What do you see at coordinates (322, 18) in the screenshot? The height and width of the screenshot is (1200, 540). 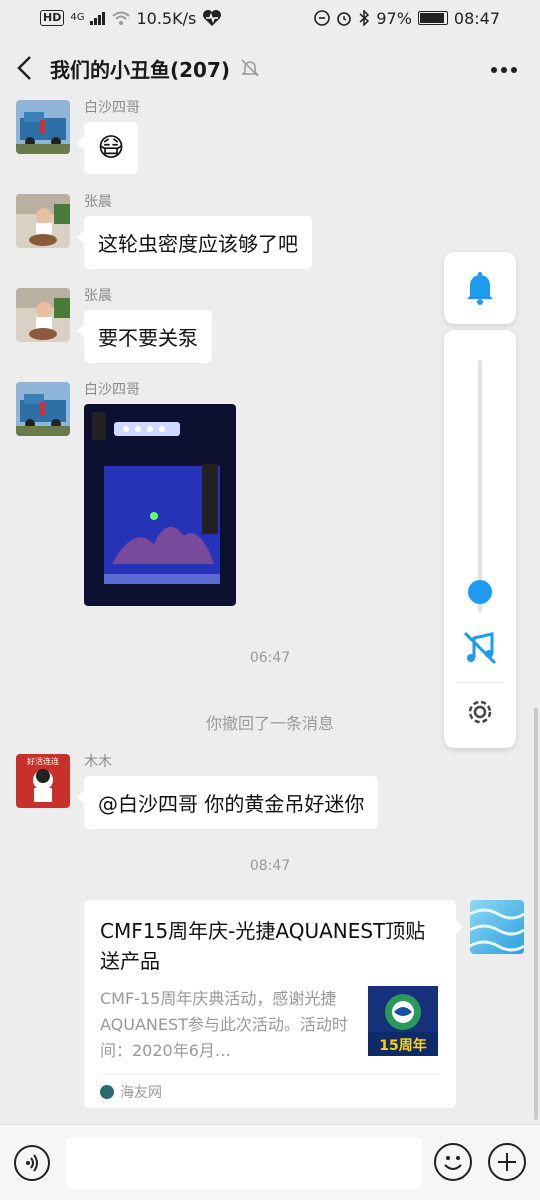 I see `dnd-icon` at bounding box center [322, 18].